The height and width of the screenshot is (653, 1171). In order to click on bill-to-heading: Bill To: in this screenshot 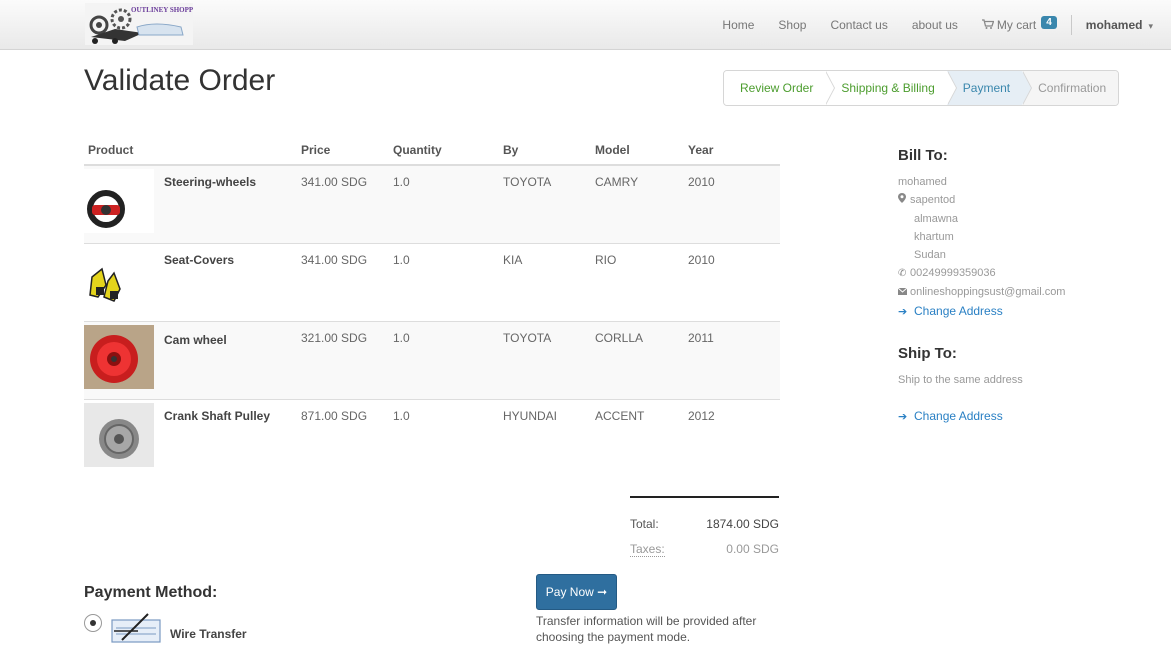, I will do `click(923, 155)`.